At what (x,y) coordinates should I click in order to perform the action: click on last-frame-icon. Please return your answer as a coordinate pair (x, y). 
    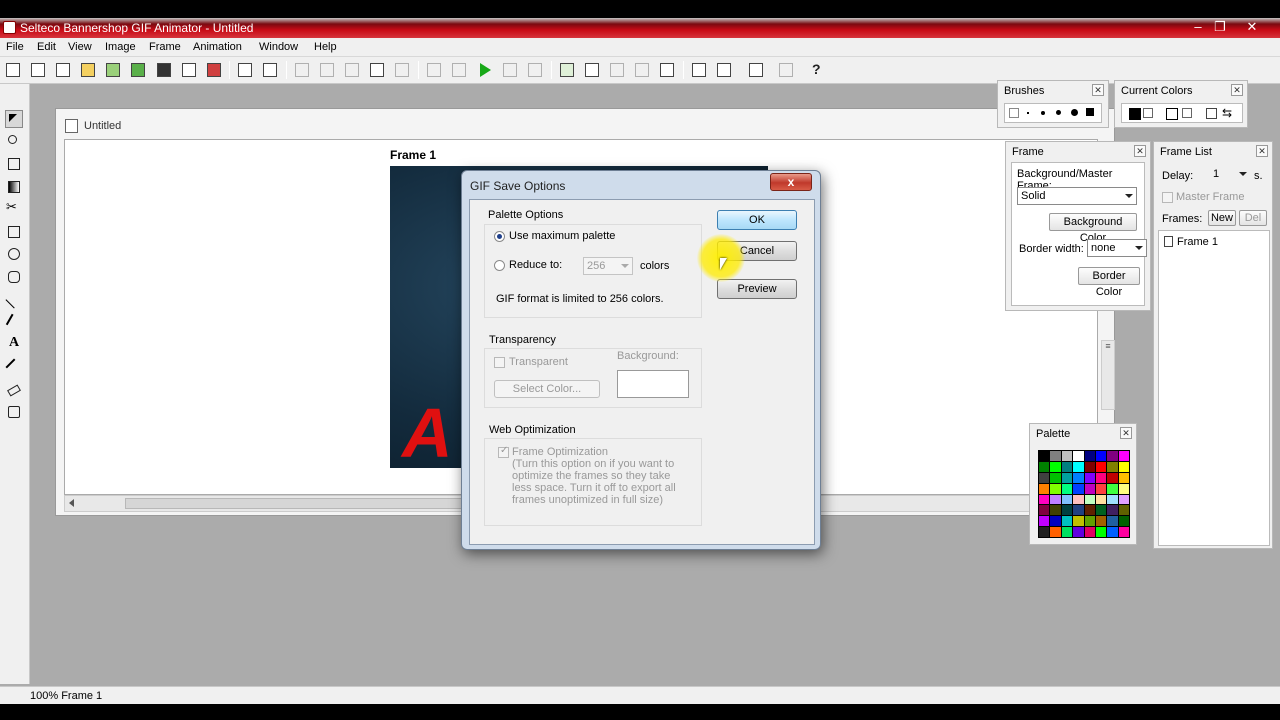
    Looking at the image, I should click on (535, 70).